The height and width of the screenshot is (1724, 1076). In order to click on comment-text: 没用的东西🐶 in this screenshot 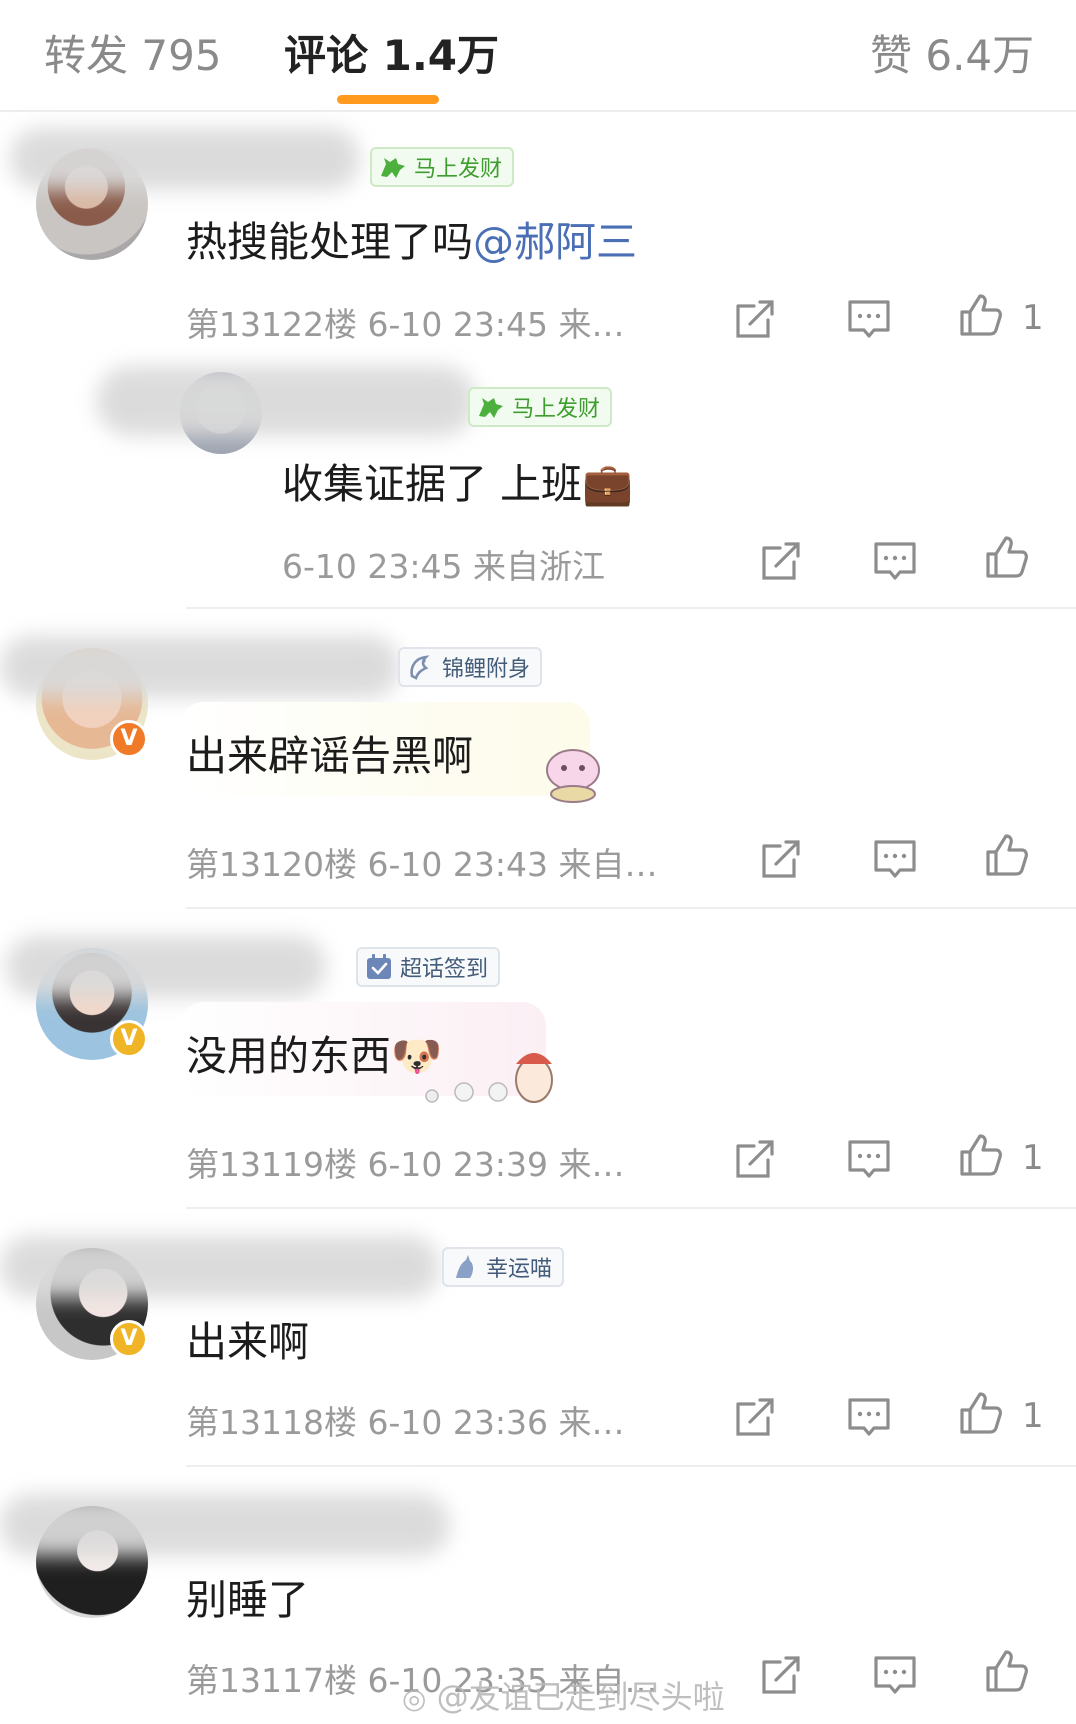, I will do `click(314, 1052)`.